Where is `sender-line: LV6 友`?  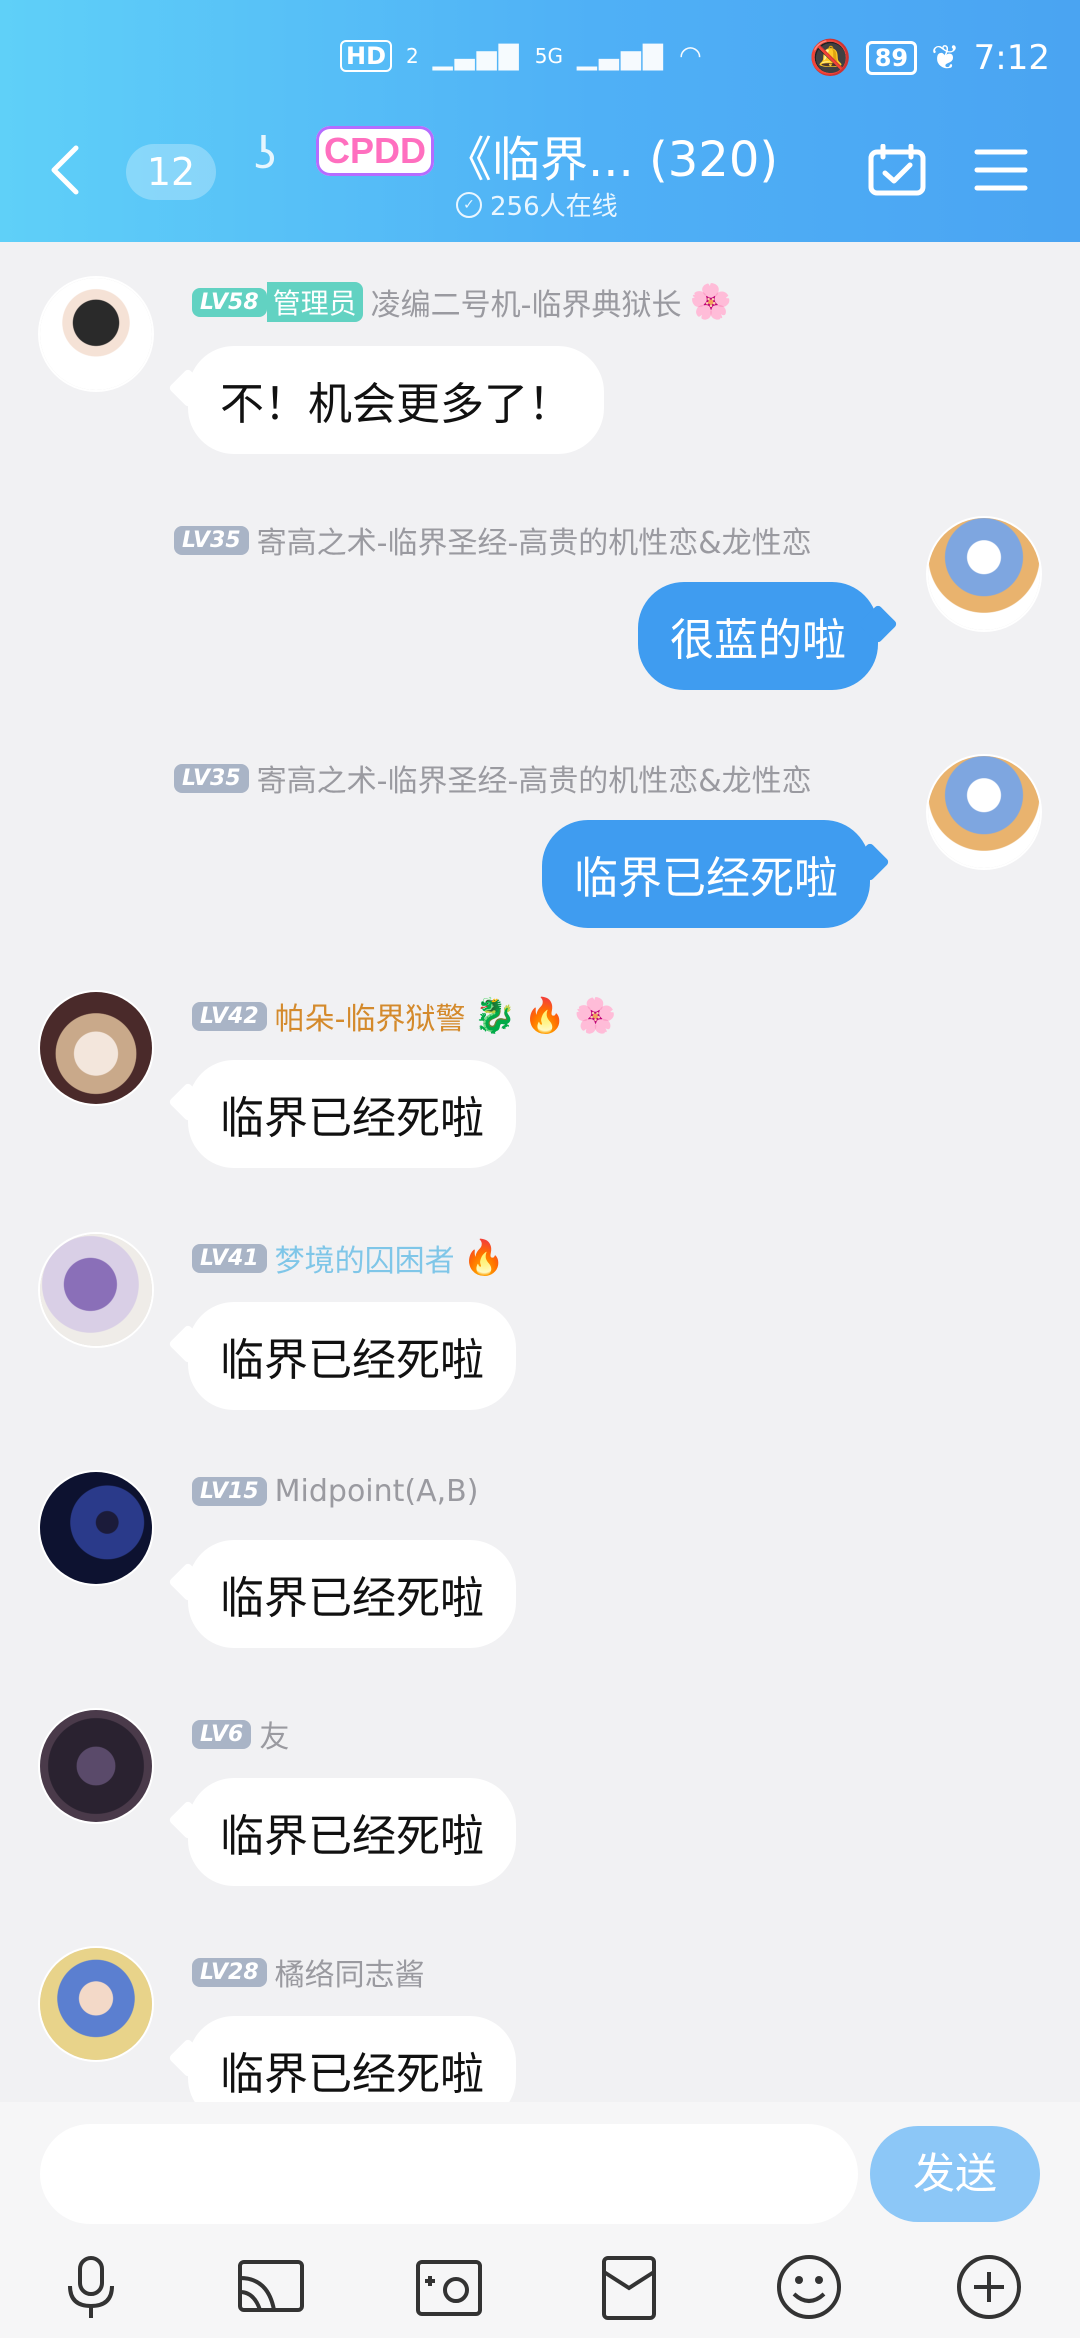
sender-line: LV6 友 is located at coordinates (240, 1734).